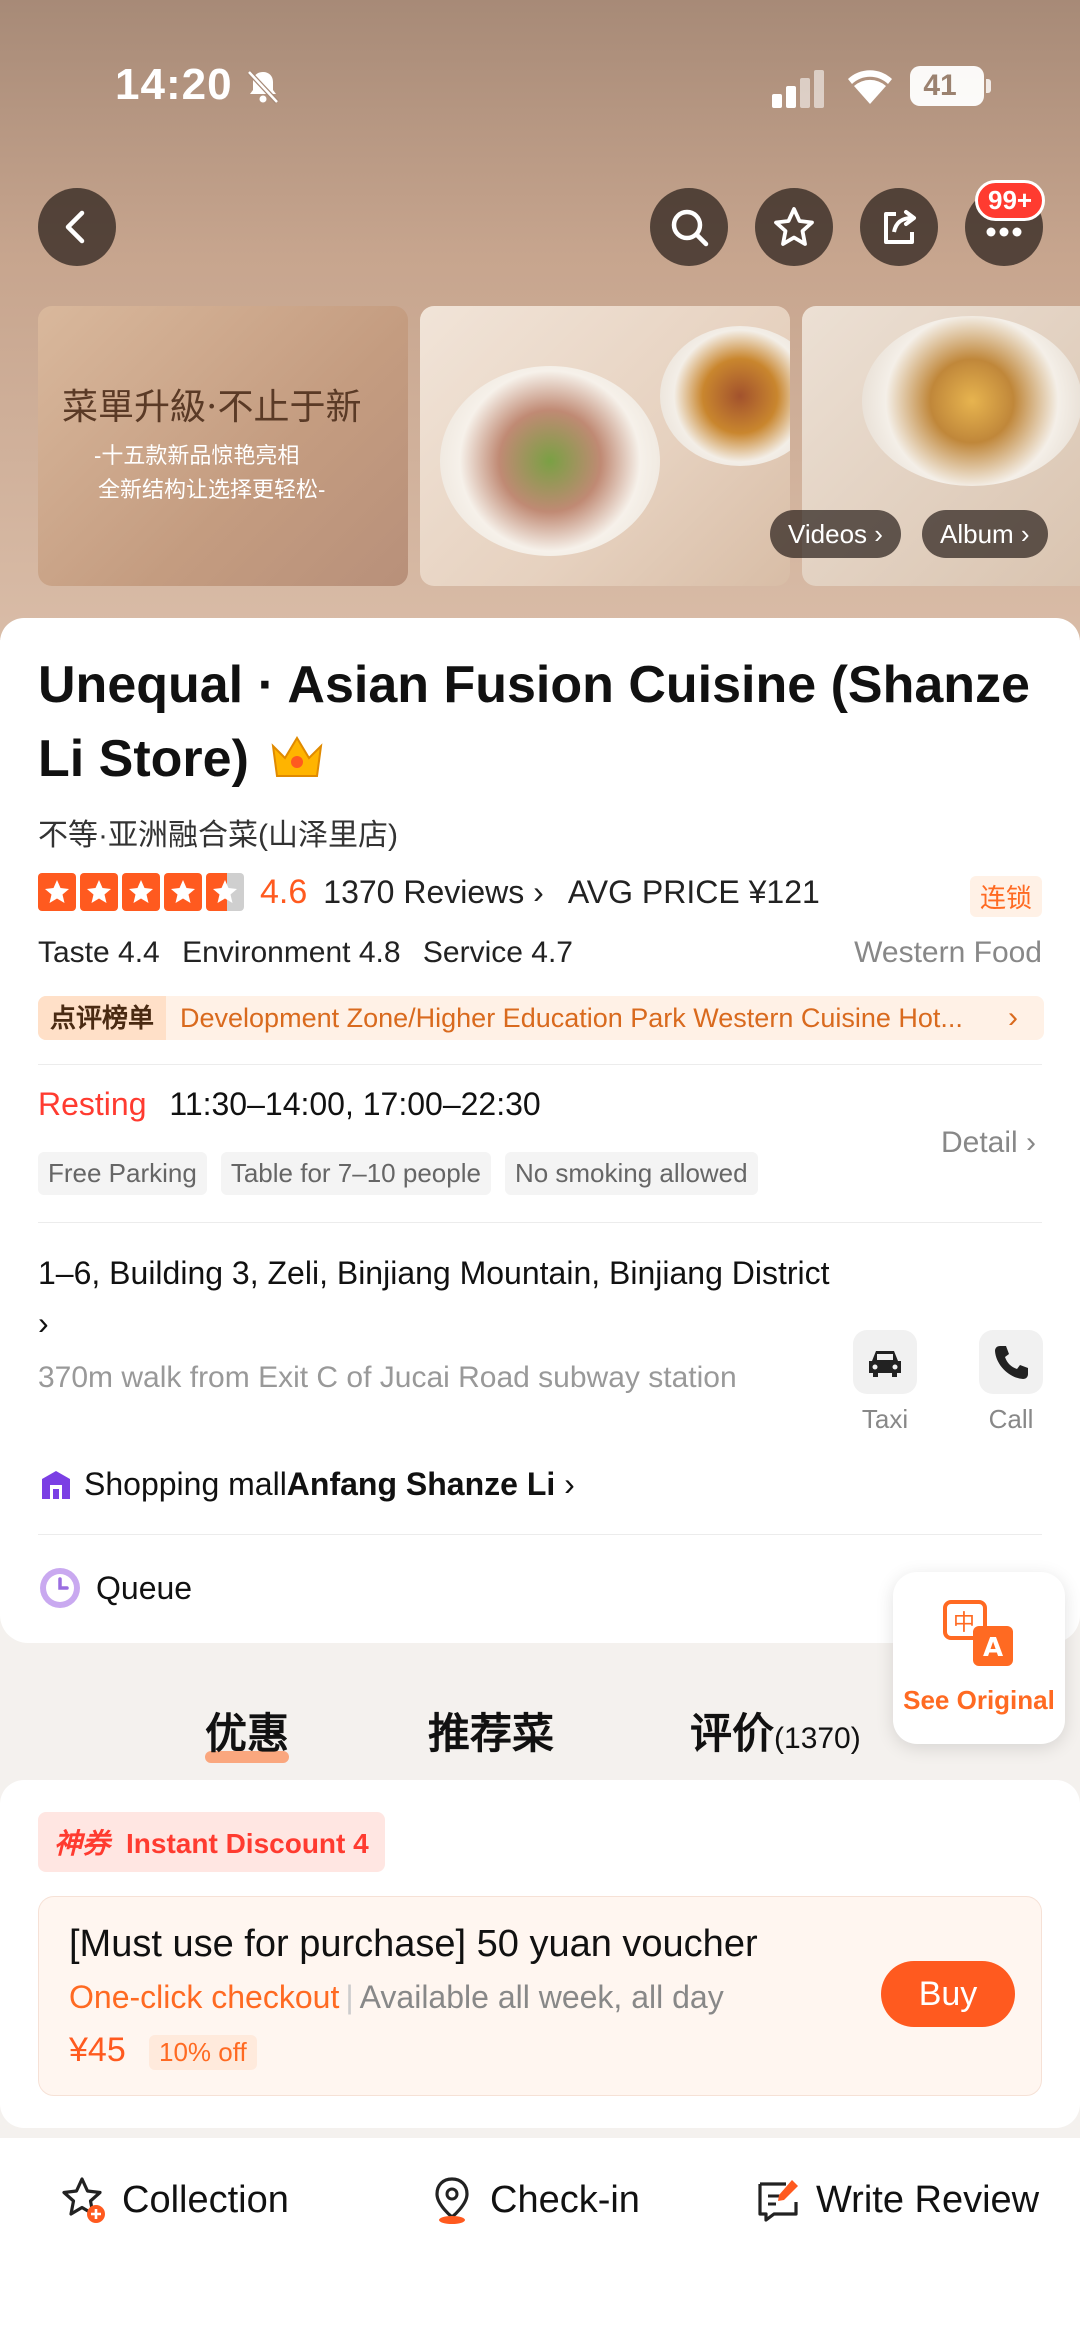 This screenshot has height=2348, width=1080. What do you see at coordinates (1011, 1419) in the screenshot?
I see `call-label: Call` at bounding box center [1011, 1419].